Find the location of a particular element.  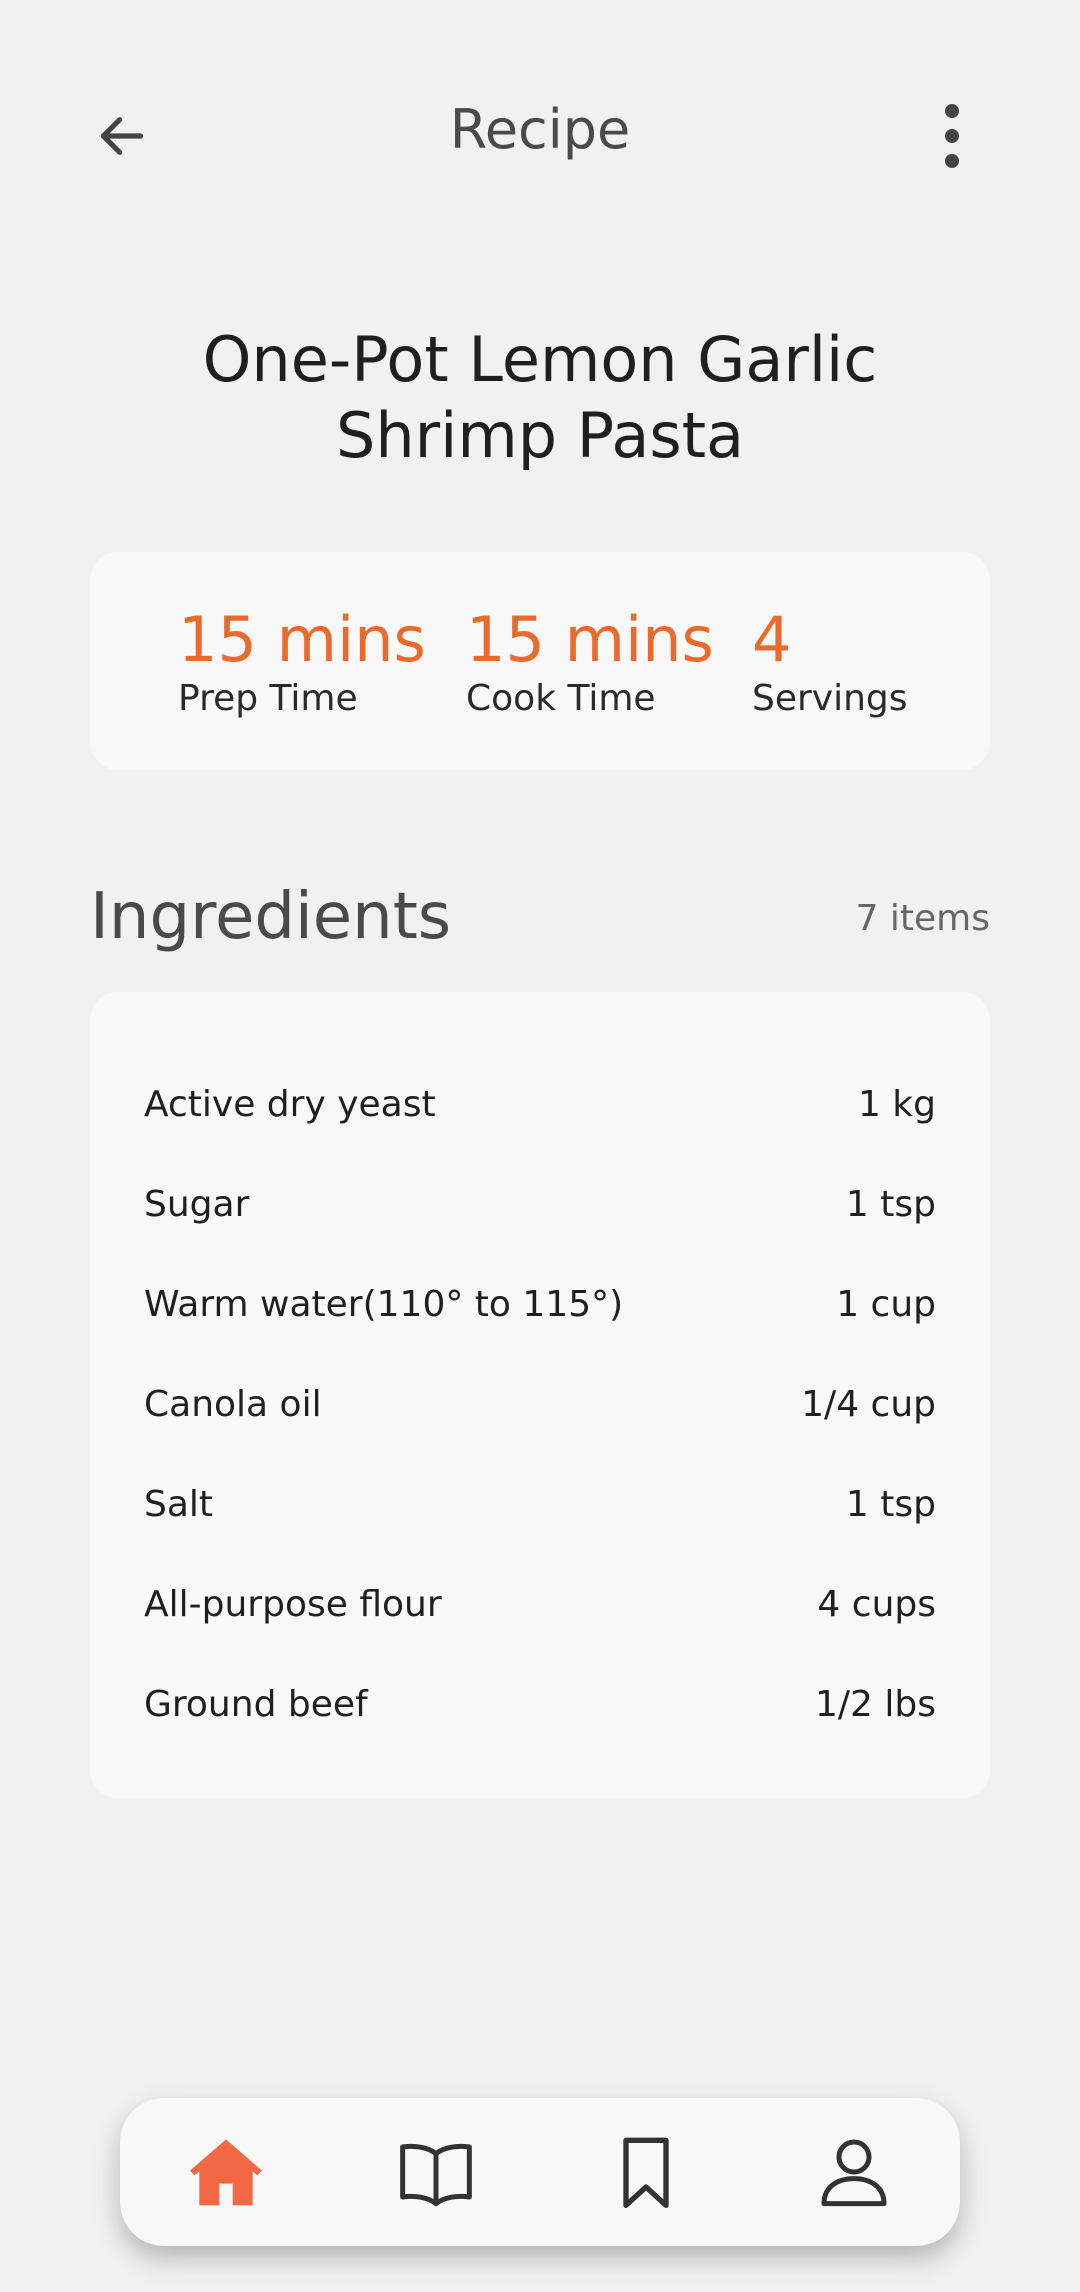

home-icon is located at coordinates (226, 2172).